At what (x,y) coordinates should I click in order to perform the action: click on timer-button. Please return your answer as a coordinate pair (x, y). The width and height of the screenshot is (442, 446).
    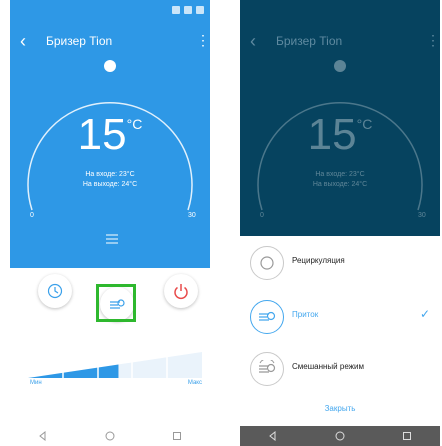
    Looking at the image, I should click on (55, 291).